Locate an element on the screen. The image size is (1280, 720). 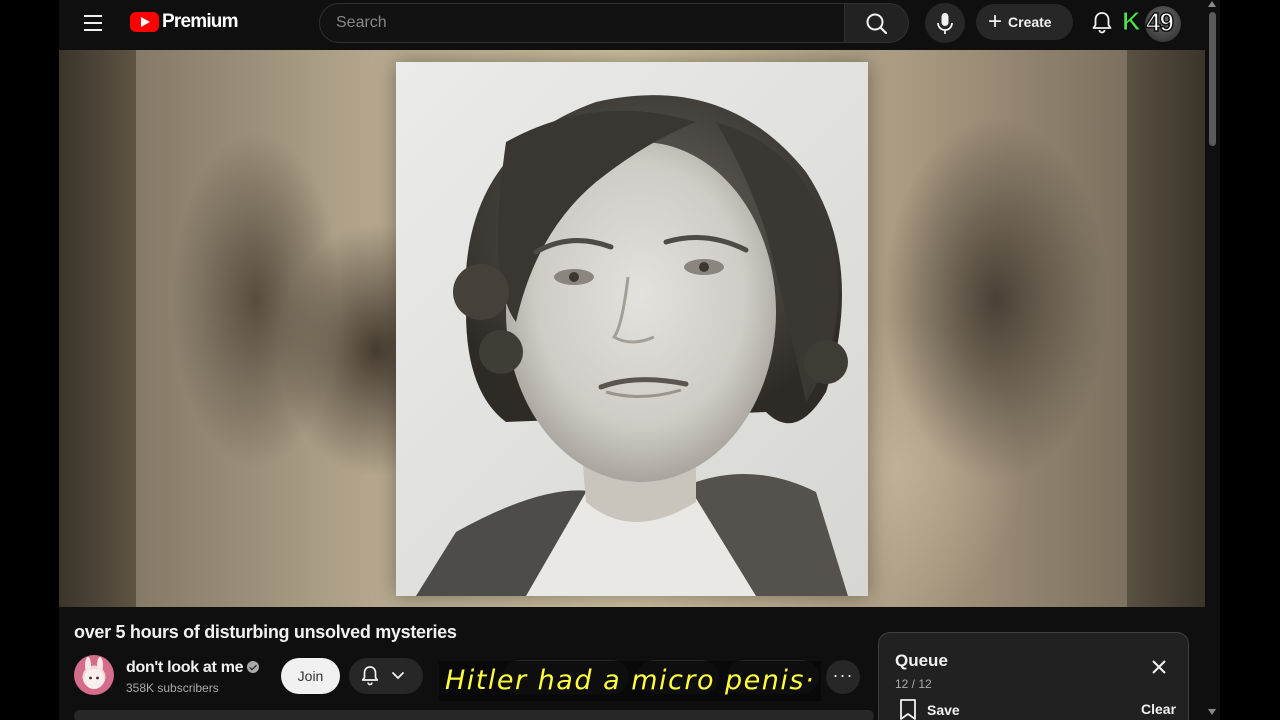
create-button: + Create is located at coordinates (1024, 22).